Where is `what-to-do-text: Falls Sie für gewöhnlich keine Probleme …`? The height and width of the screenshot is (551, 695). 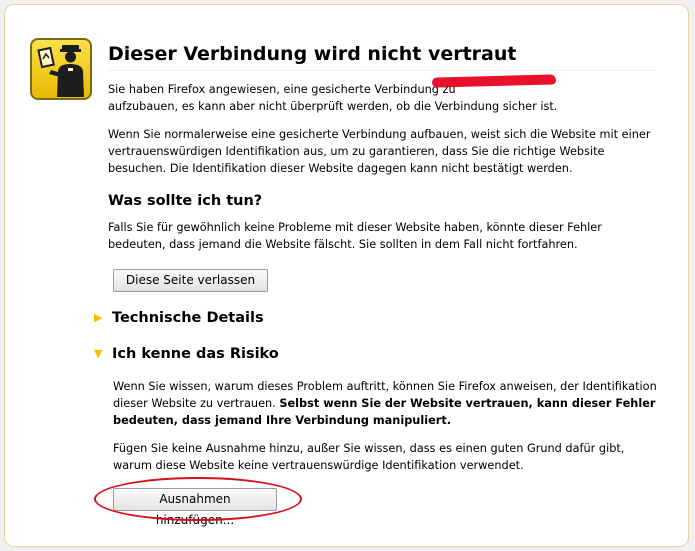 what-to-do-text: Falls Sie für gewöhnlich keine Probleme … is located at coordinates (355, 236).